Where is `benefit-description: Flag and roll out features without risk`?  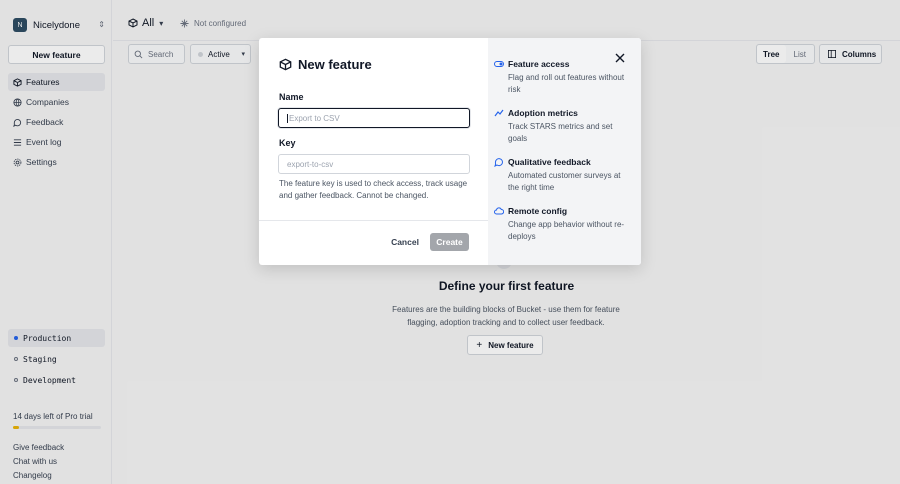 benefit-description: Flag and roll out features without risk is located at coordinates (566, 83).